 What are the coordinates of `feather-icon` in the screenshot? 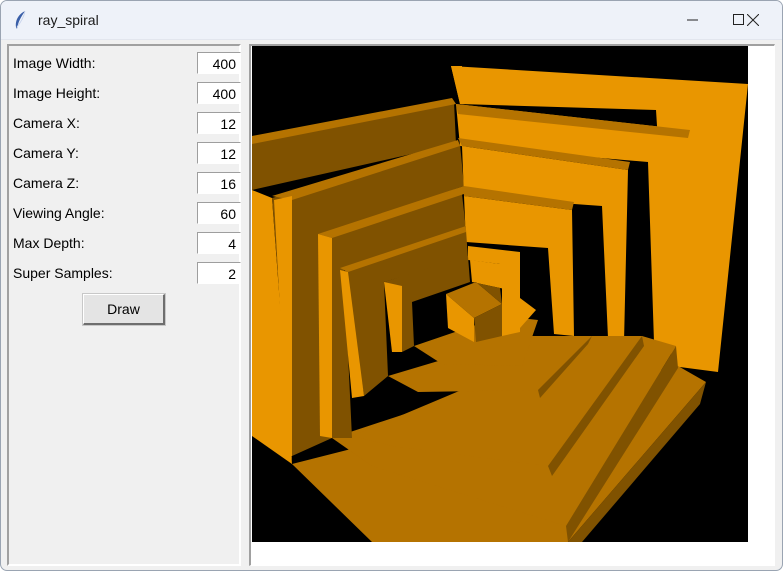 It's located at (20, 20).